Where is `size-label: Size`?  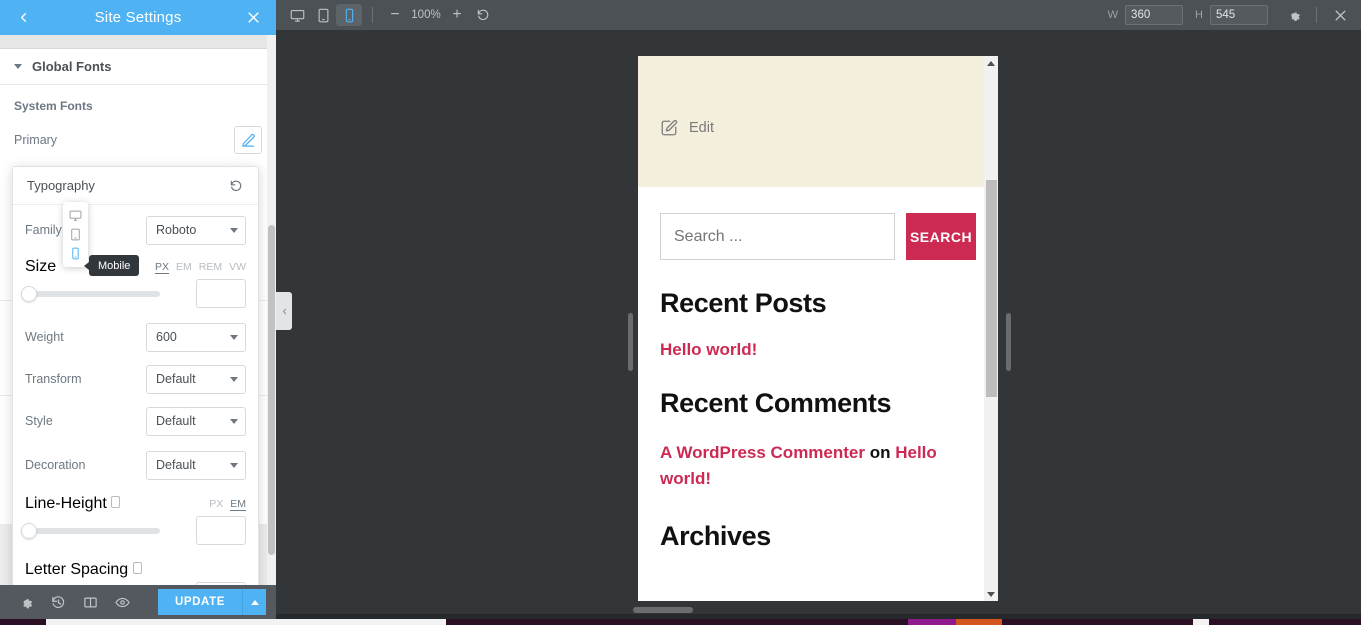 size-label: Size is located at coordinates (41, 266).